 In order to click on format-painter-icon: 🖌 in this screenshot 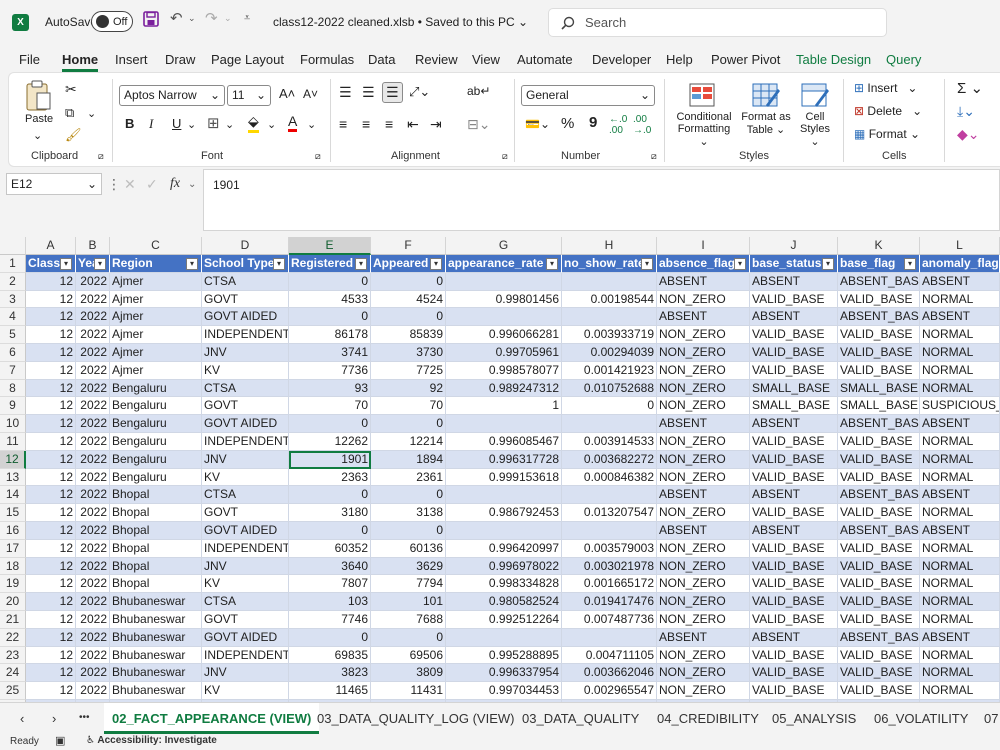, I will do `click(73, 135)`.